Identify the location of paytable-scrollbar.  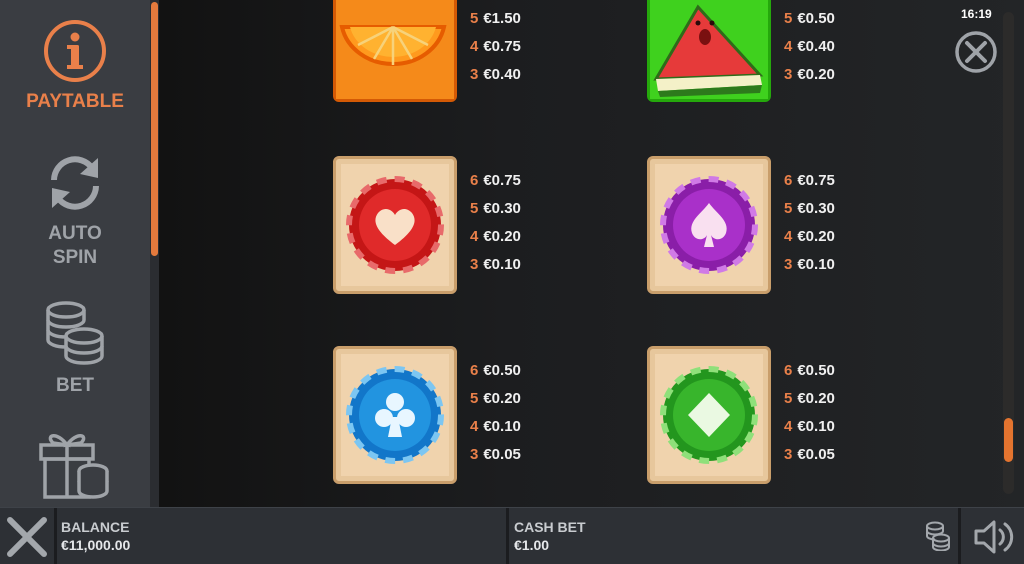
(1008, 253).